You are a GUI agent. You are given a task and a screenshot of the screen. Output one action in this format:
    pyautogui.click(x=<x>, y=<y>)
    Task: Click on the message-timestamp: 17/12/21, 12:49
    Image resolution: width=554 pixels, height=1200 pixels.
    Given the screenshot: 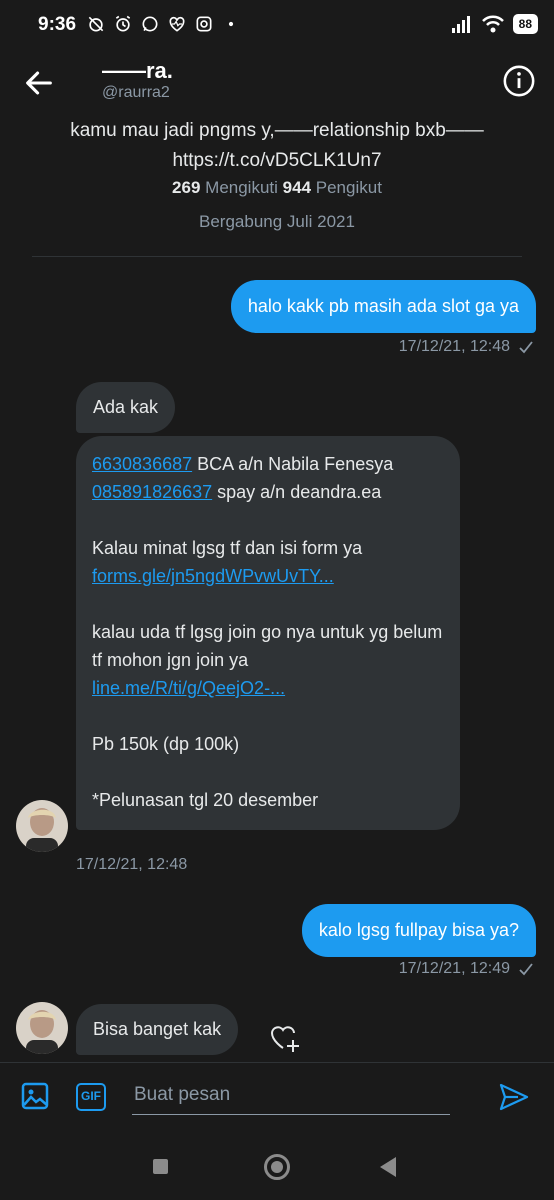 What is the action you would take?
    pyautogui.click(x=466, y=969)
    